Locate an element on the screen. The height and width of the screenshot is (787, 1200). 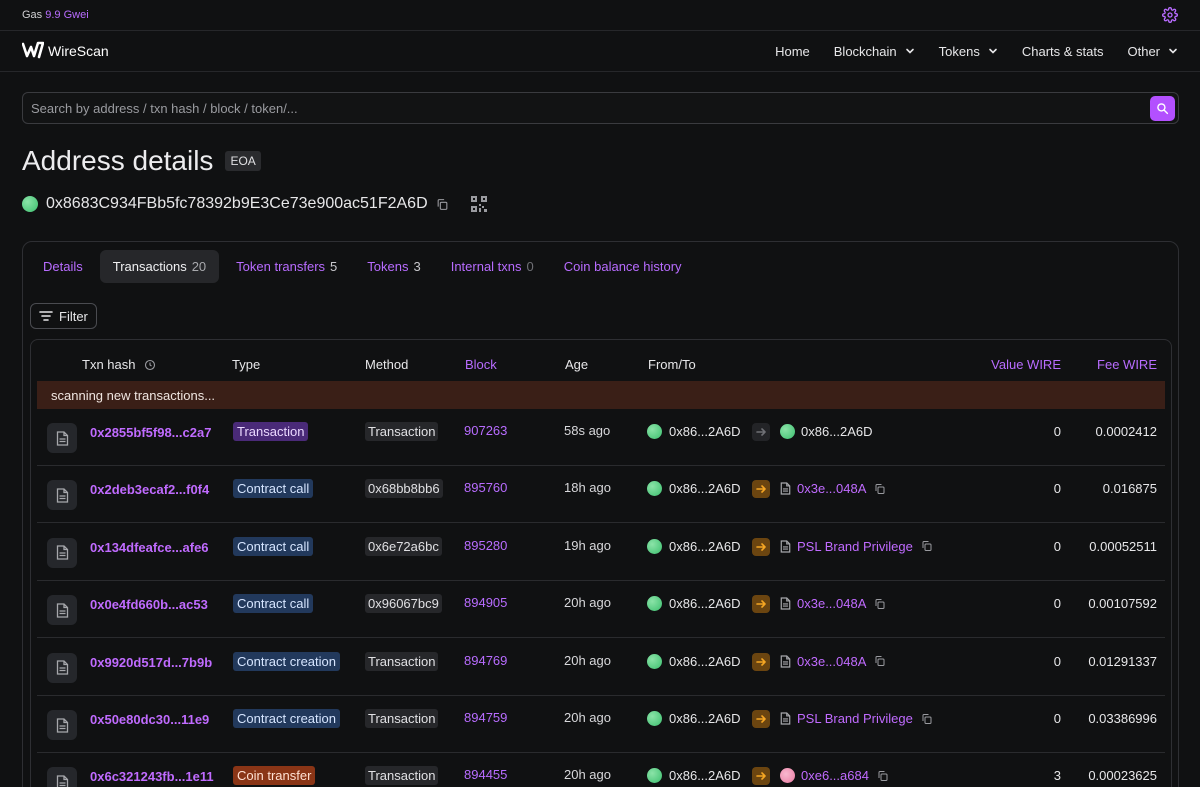
brand-logo: WireScan is located at coordinates (65, 51).